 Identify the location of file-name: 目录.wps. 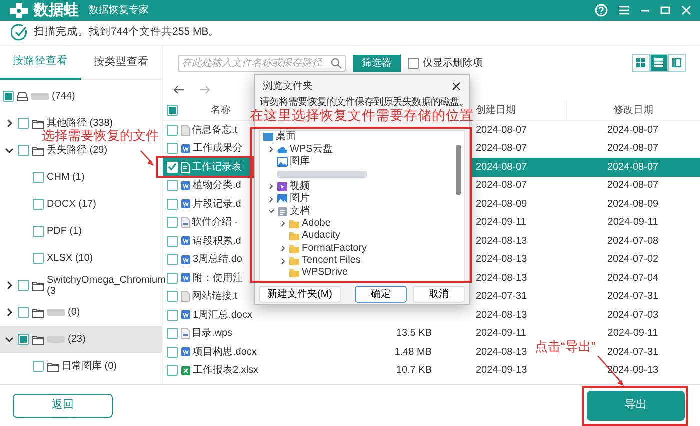
(212, 334).